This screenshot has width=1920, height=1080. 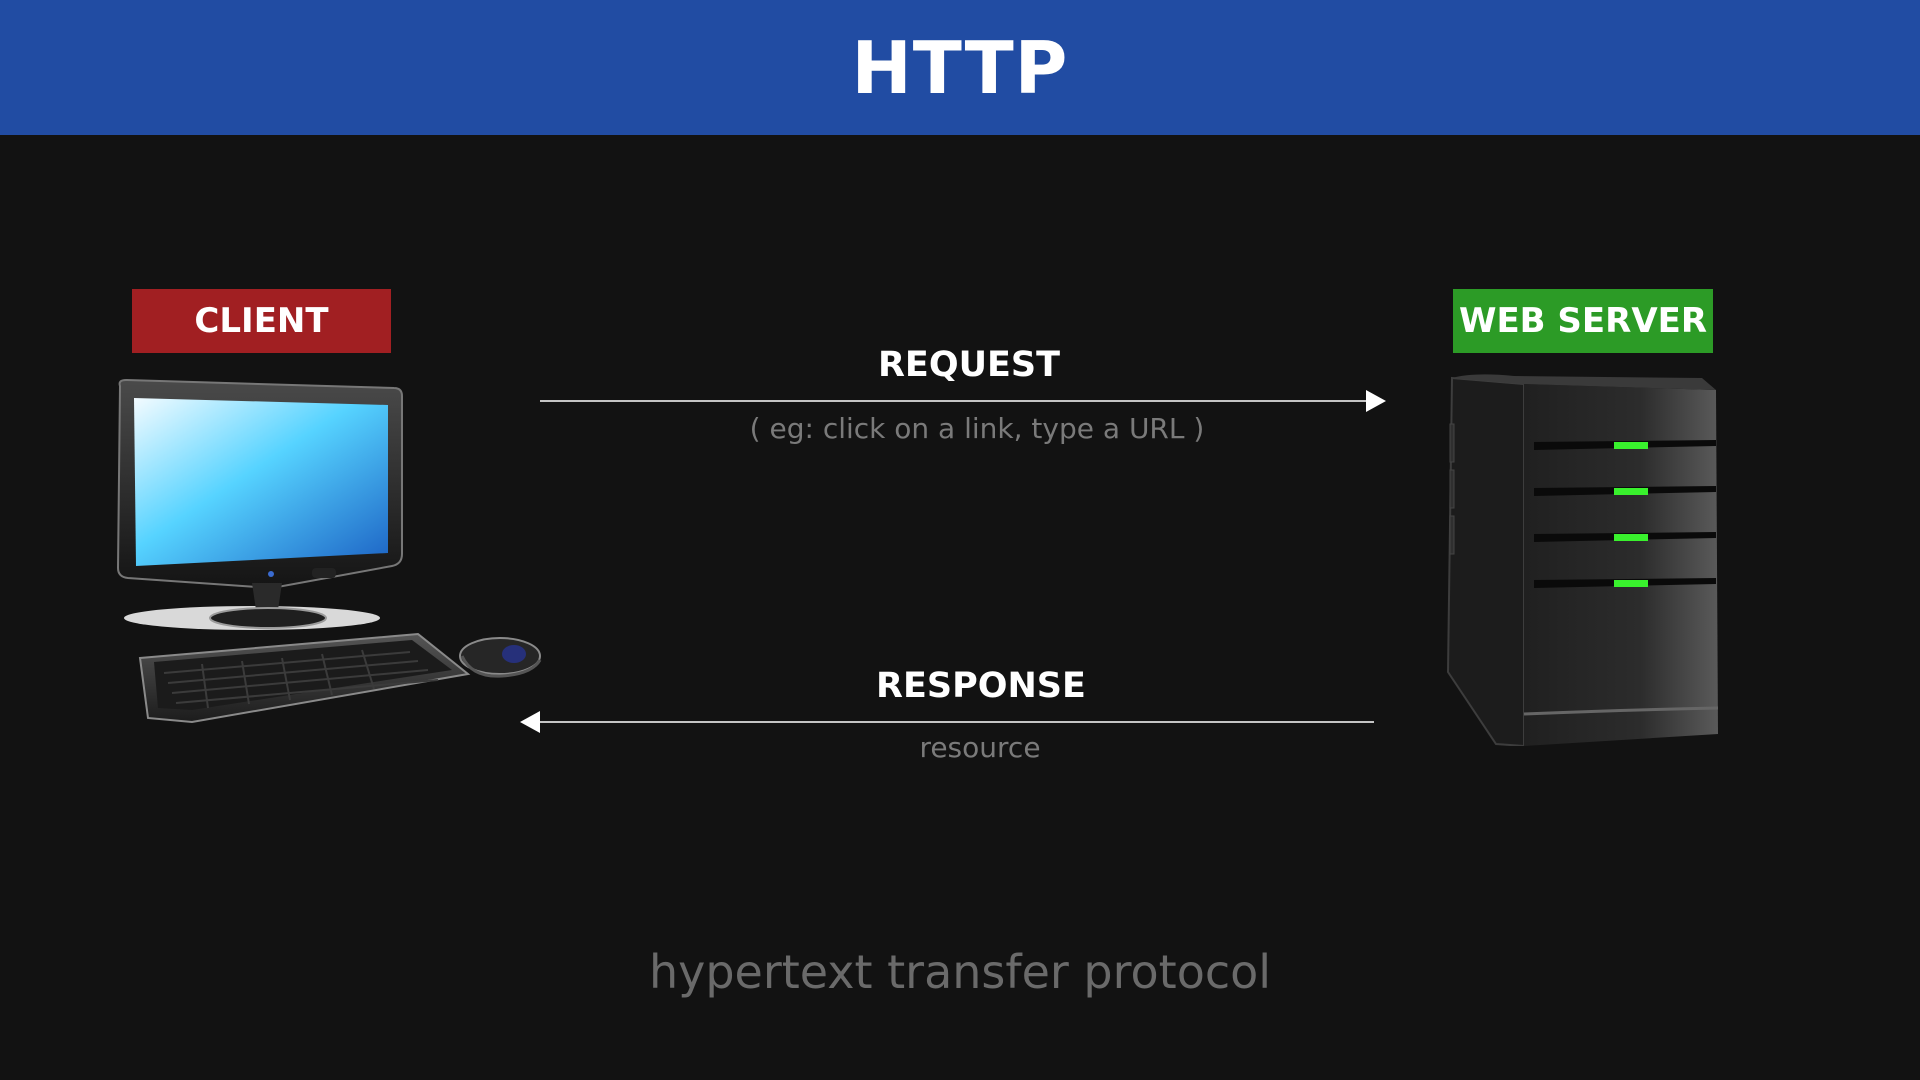 What do you see at coordinates (329, 551) in the screenshot?
I see `desktop-computer-icon` at bounding box center [329, 551].